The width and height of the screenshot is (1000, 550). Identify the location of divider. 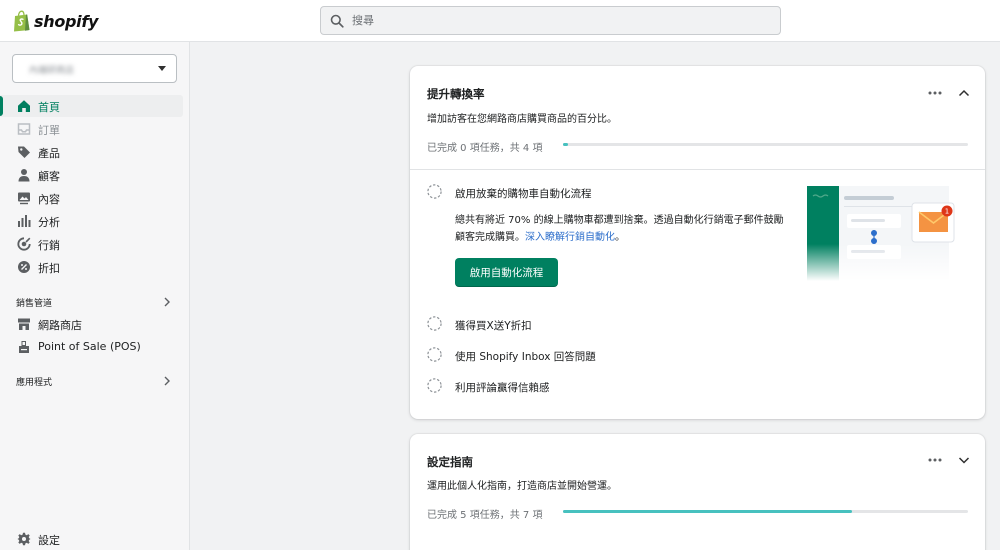
(697, 169).